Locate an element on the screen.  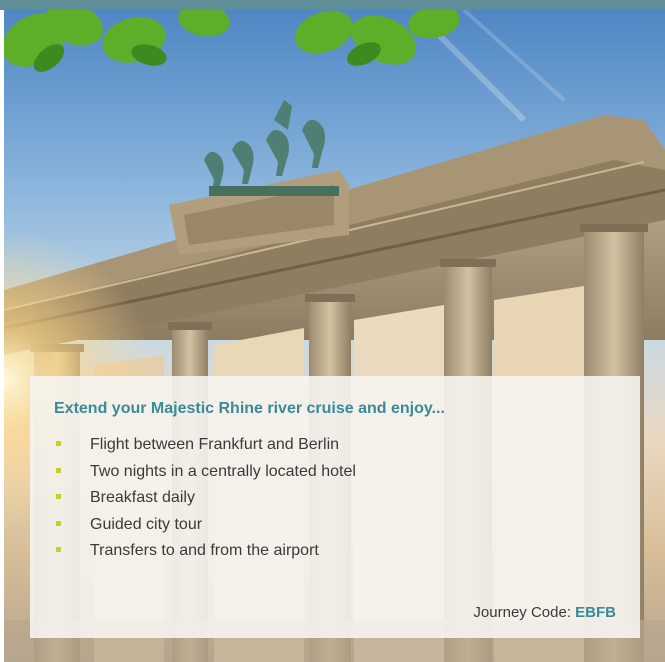
journey-code-value: EBFB is located at coordinates (595, 612).